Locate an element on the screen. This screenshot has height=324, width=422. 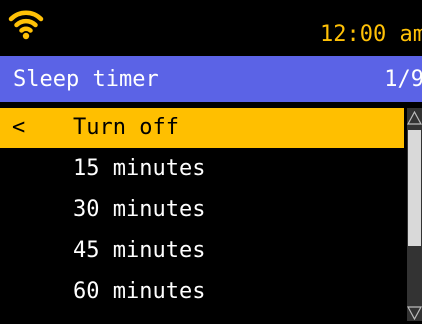
menu-item-label: 45 minutes is located at coordinates (139, 250).